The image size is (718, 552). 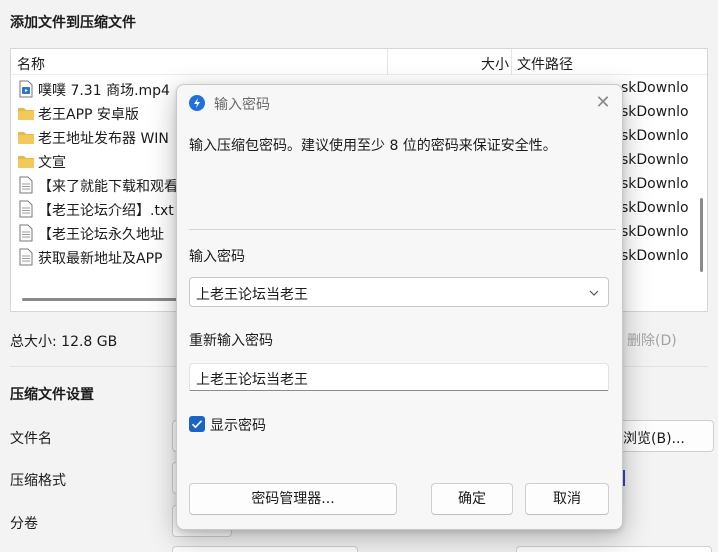 I want to click on column-header-size: 大小, so click(x=495, y=64).